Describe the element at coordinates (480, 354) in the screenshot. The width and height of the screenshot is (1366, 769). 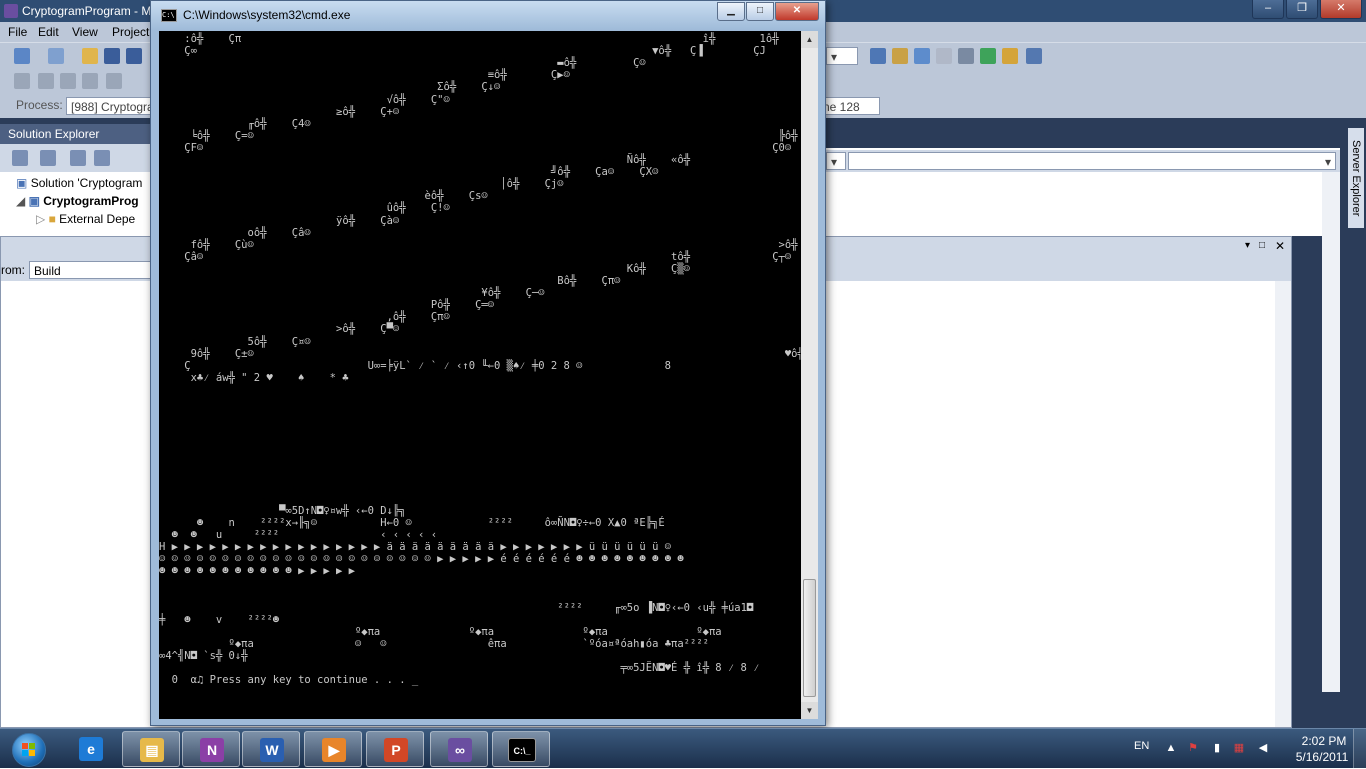
I see `console-line: 9ô╬ Ç±☺ ♥ô╬` at that location.